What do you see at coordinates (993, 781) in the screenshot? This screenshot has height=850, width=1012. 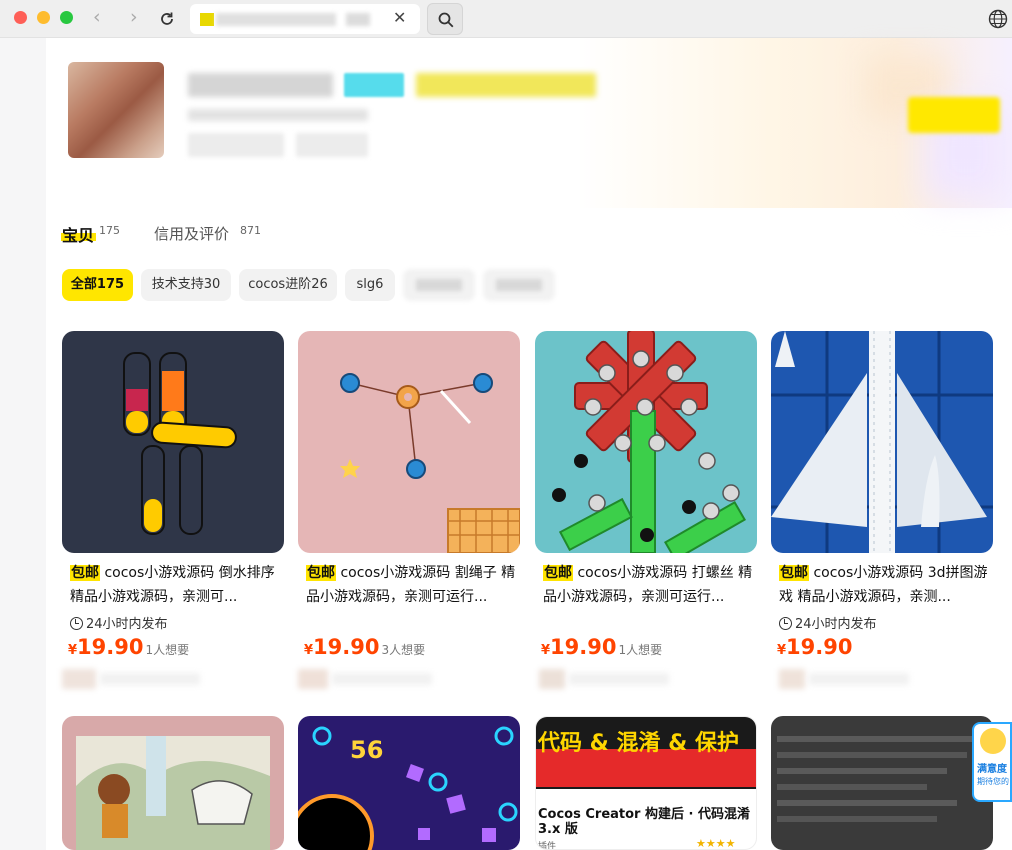 I see `feedback-sub: 期待您的` at bounding box center [993, 781].